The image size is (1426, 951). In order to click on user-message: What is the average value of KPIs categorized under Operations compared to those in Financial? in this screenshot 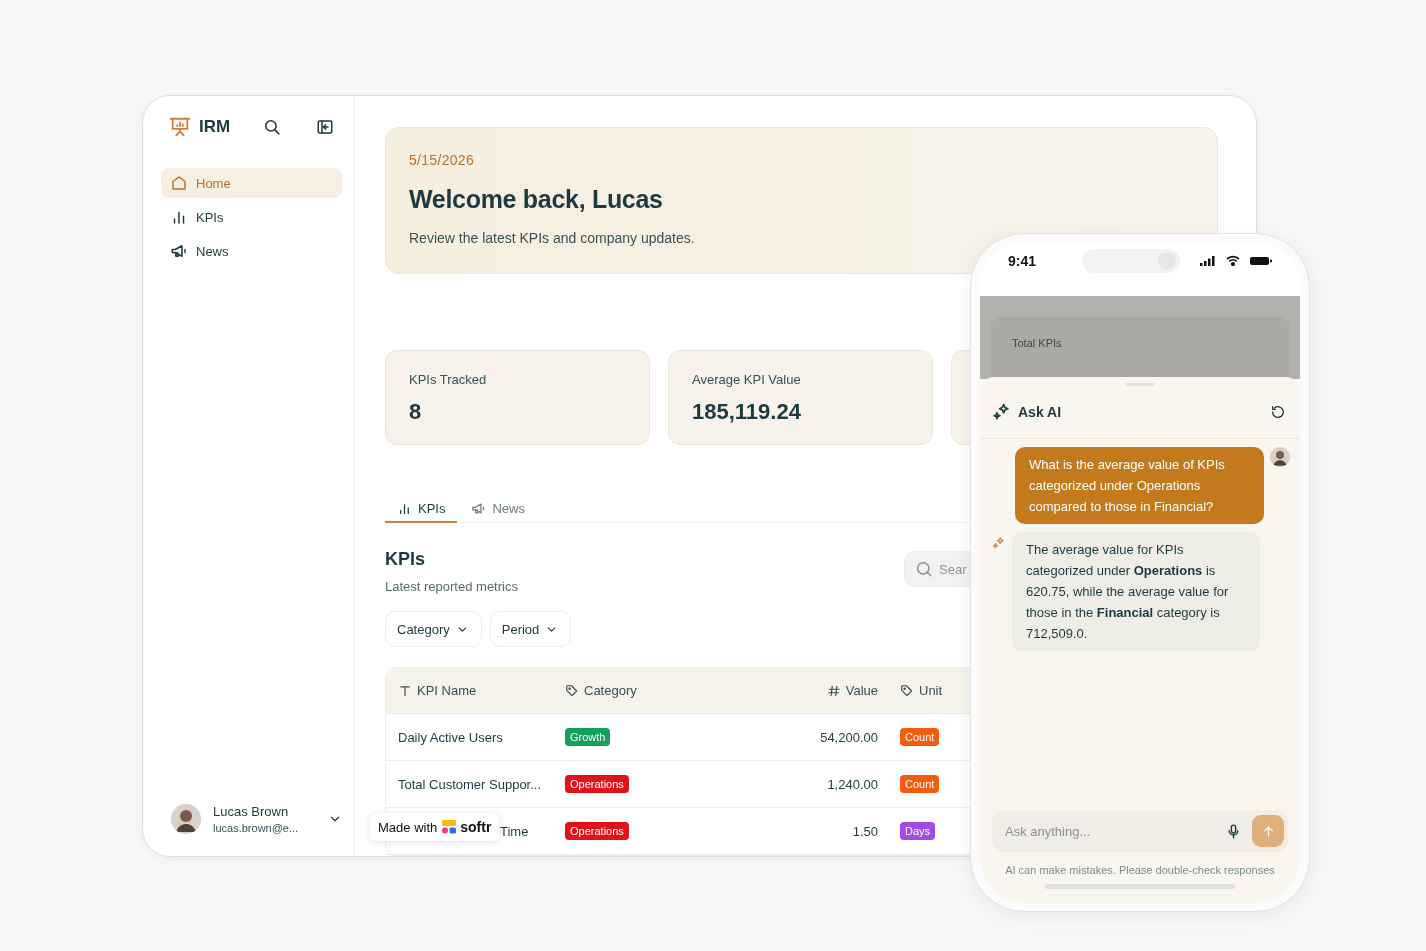, I will do `click(1139, 485)`.